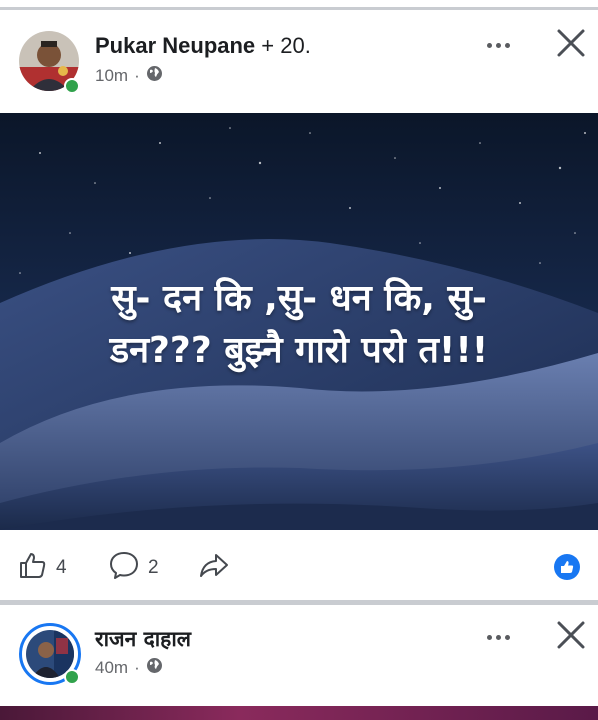 The width and height of the screenshot is (598, 720). Describe the element at coordinates (61, 567) in the screenshot. I see `like-count: 4` at that location.